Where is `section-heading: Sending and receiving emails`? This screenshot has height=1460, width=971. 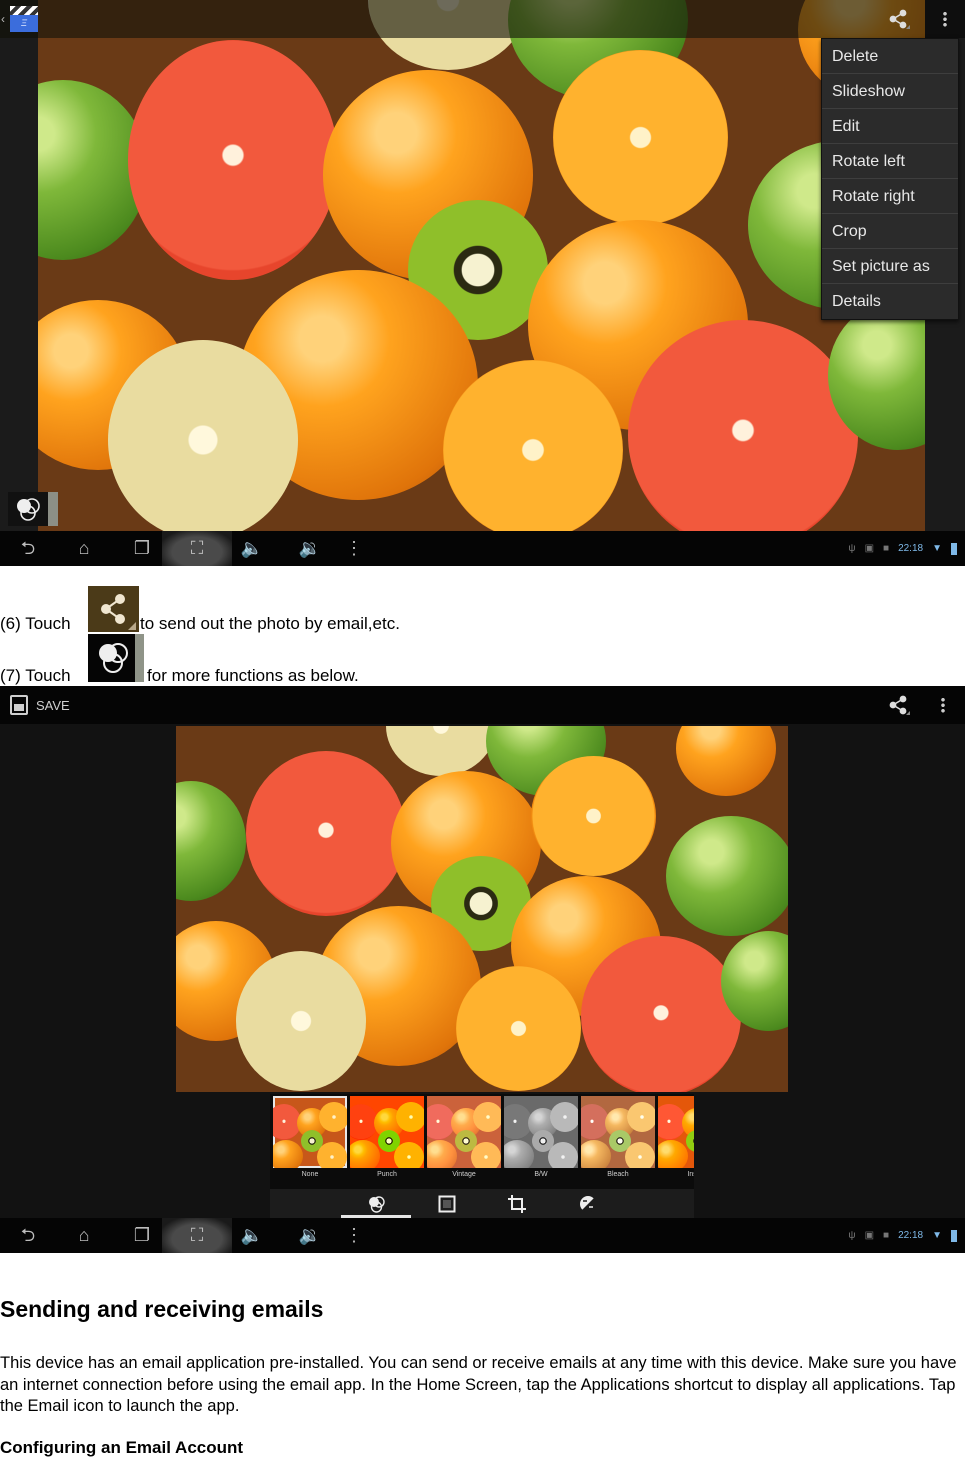
section-heading: Sending and receiving emails is located at coordinates (162, 1309).